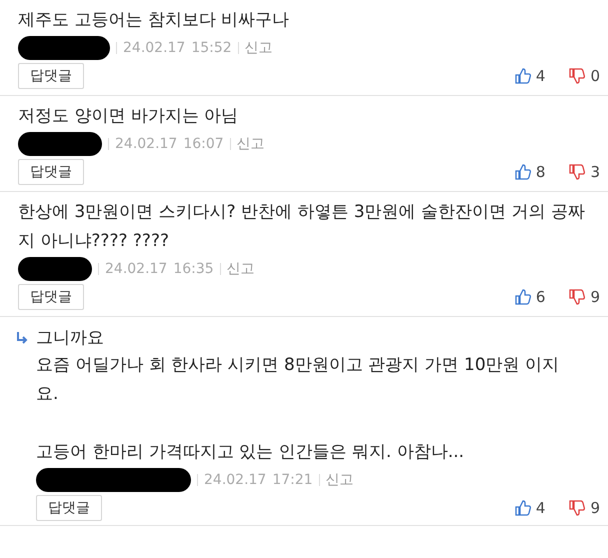 This screenshot has width=608, height=558. I want to click on comment-text: 요즘 어딜가나 회 한사라 시키면 8만원이고 관광지 가면 10만원 이지요., so click(298, 380).